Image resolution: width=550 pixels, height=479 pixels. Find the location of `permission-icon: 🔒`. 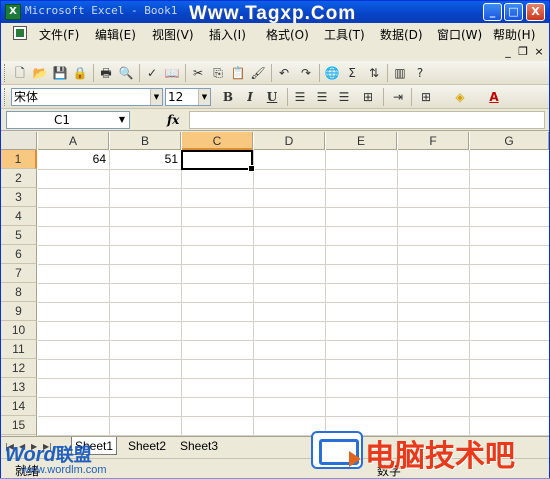

permission-icon: 🔒 is located at coordinates (80, 73).